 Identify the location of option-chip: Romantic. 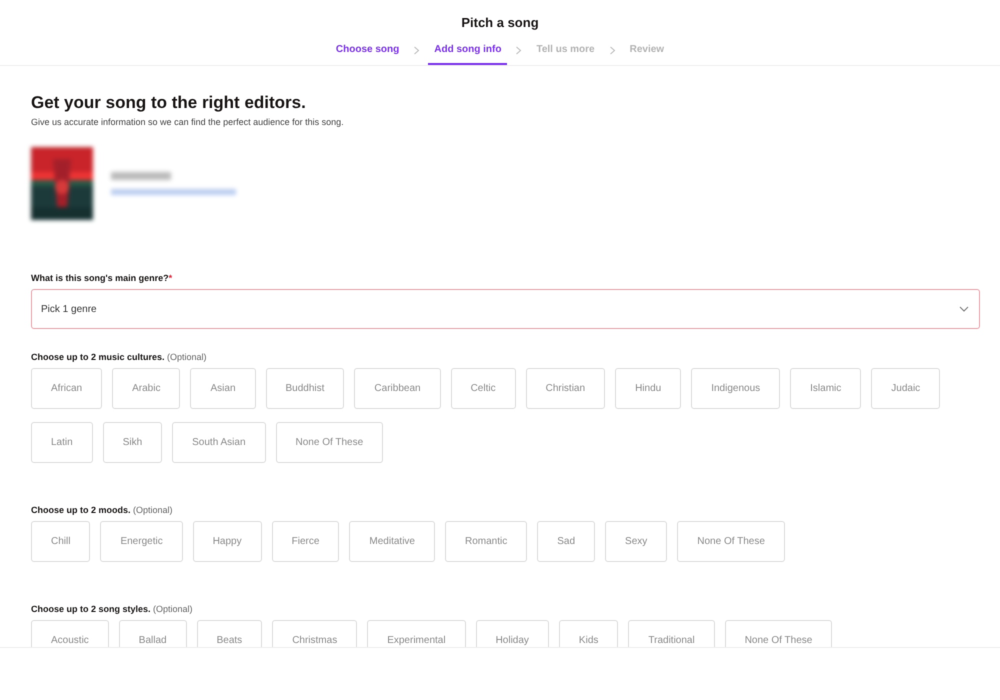
(486, 541).